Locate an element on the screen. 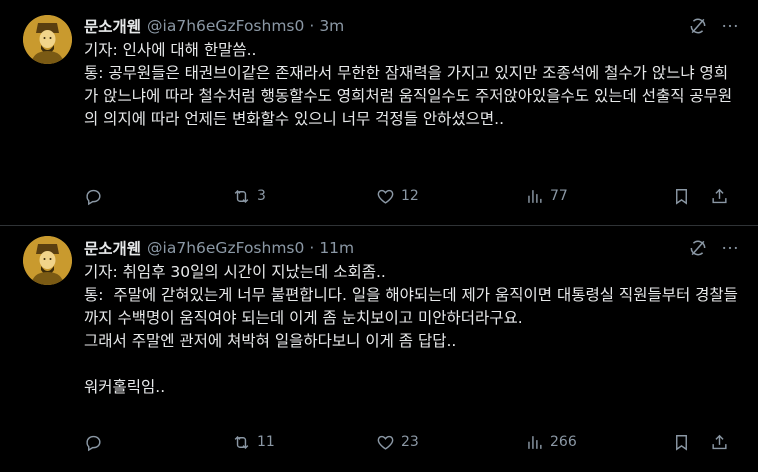  views-button: 266 is located at coordinates (551, 442).